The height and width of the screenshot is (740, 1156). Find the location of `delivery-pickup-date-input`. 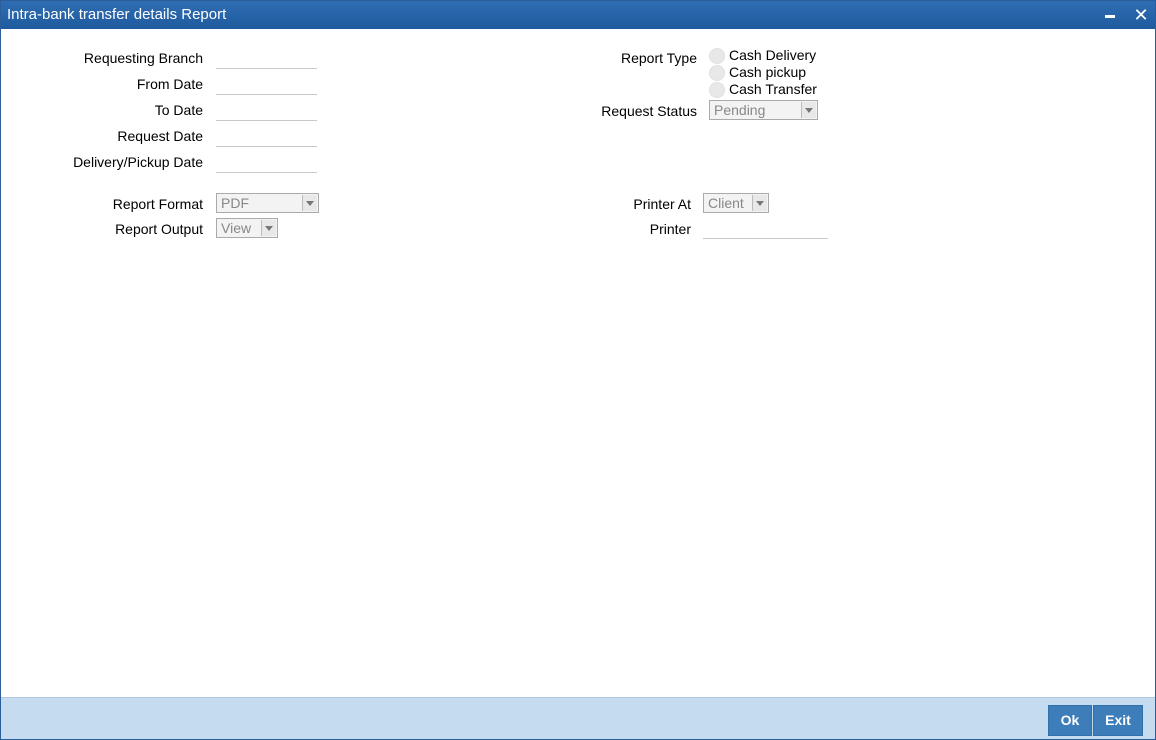

delivery-pickup-date-input is located at coordinates (266, 161).